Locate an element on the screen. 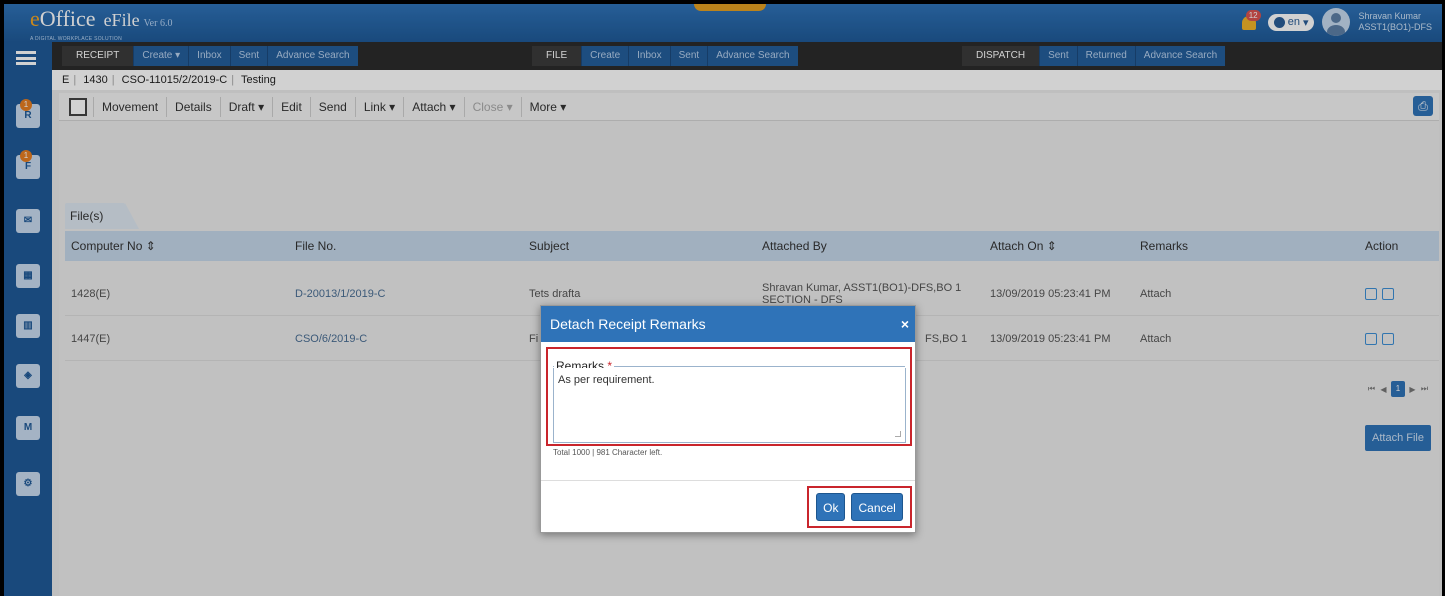 This screenshot has width=1445, height=596. dialog-header: Detach Receipt Remarks × is located at coordinates (728, 324).